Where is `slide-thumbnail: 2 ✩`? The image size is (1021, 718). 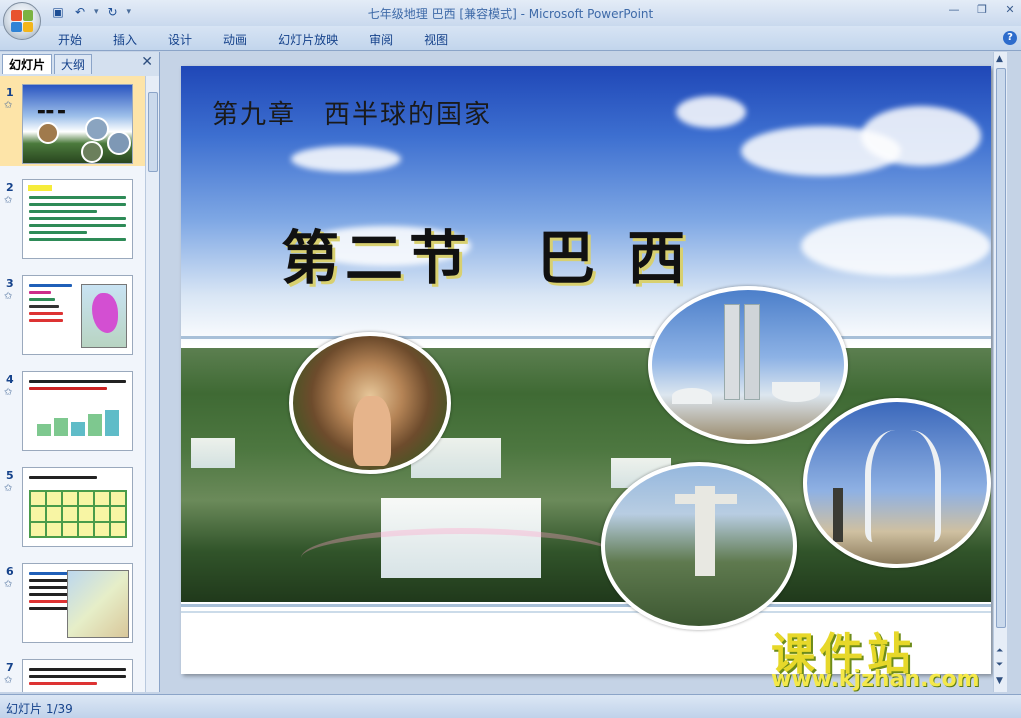
slide-thumbnail: 2 ✩ is located at coordinates (72, 216).